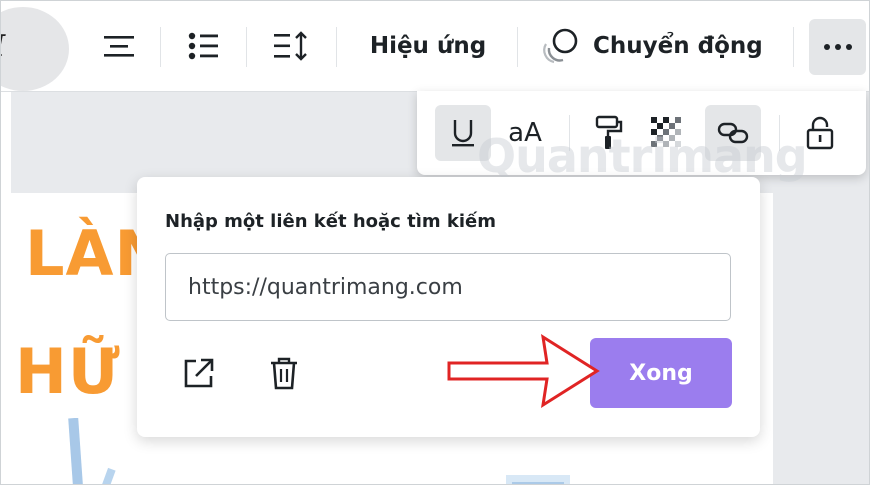  I want to click on effects-label: Hiệu ứng, so click(428, 46).